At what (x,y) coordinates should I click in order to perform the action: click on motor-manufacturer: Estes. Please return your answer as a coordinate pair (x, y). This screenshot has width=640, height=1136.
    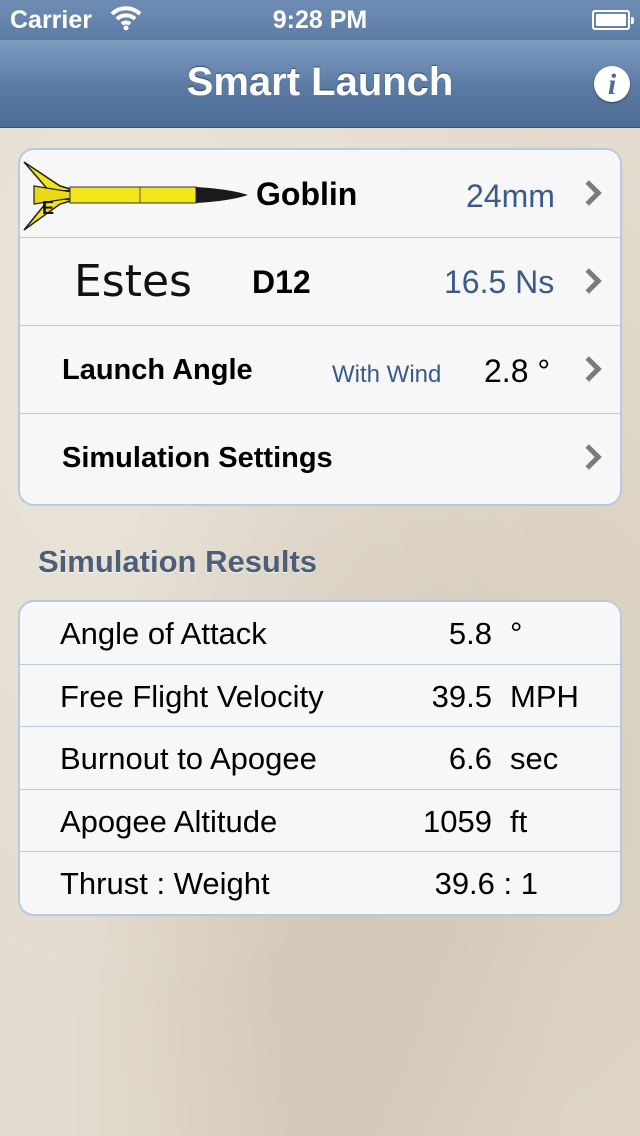
    Looking at the image, I should click on (133, 281).